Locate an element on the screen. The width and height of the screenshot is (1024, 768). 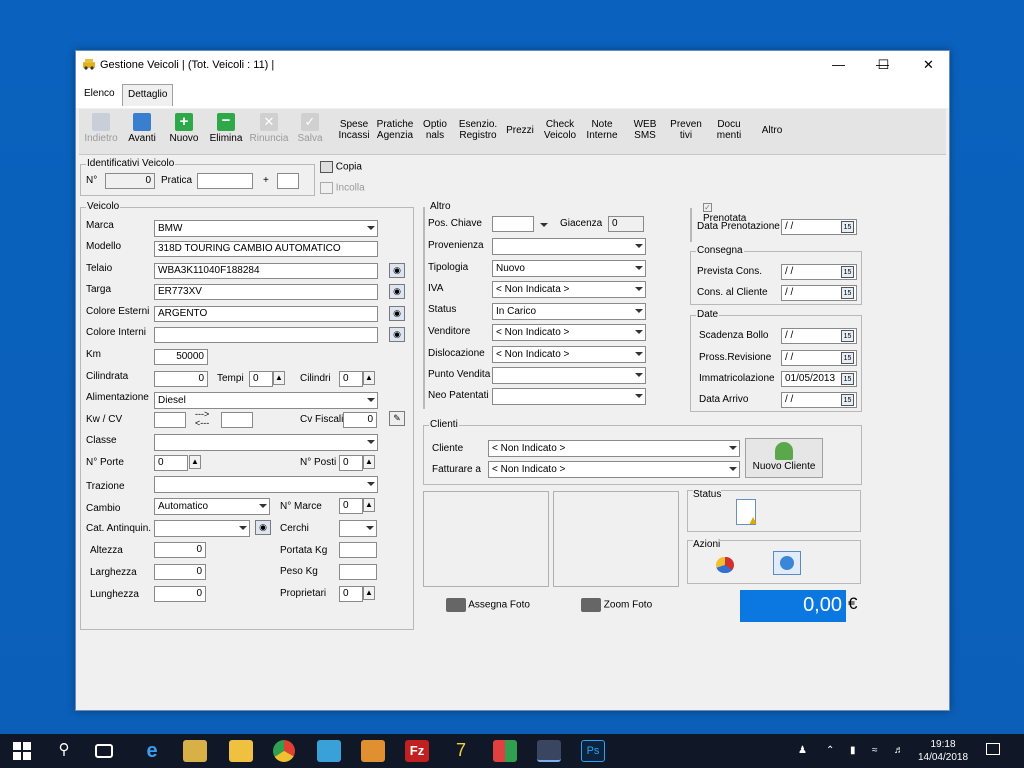
dislocazione-select: < Non Indicato > is located at coordinates (569, 354).